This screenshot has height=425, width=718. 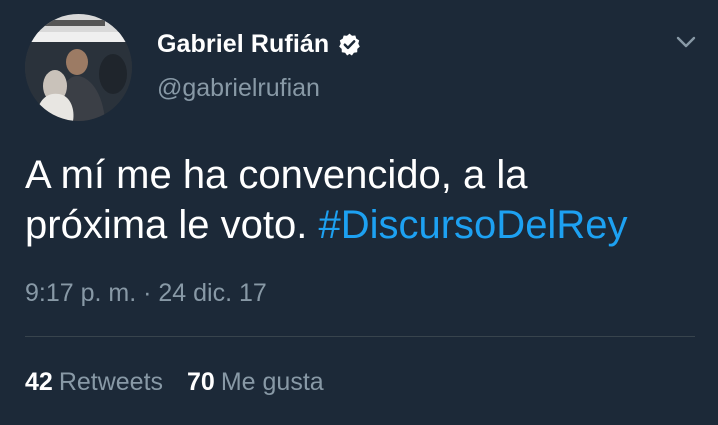 I want to click on likes-count: 70, so click(x=201, y=382).